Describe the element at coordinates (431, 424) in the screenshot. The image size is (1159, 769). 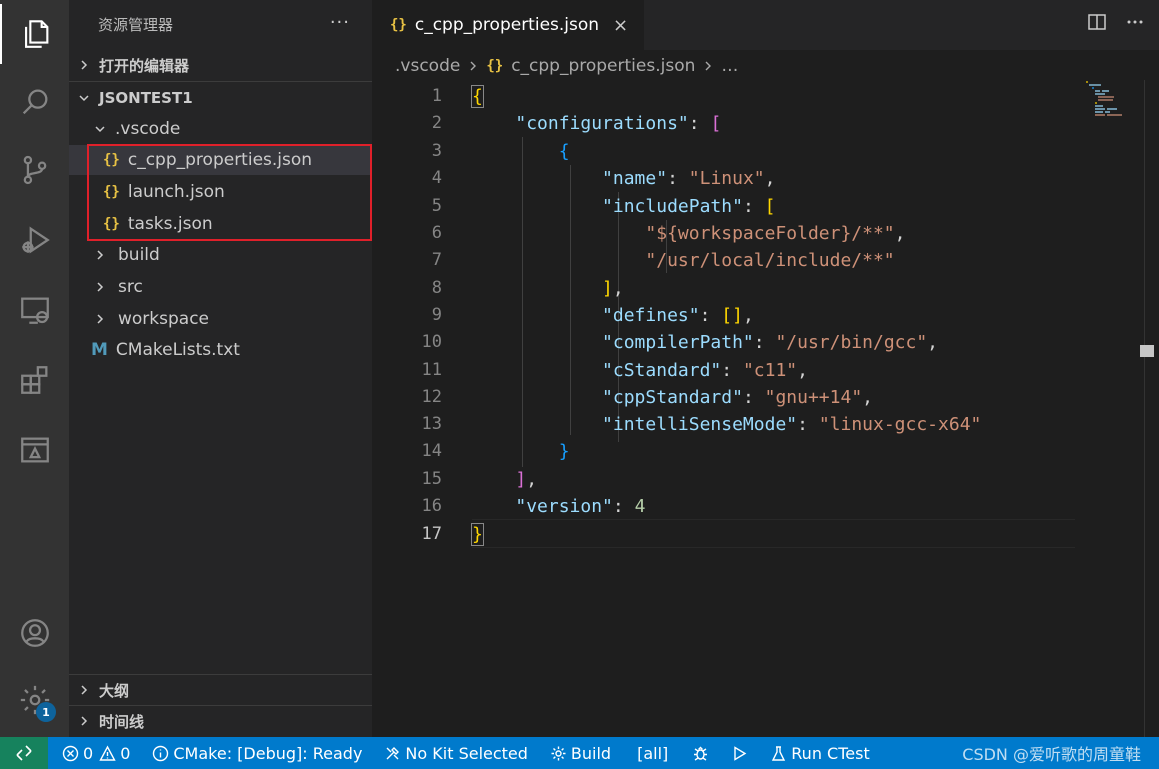
I see `line-number: 13` at that location.